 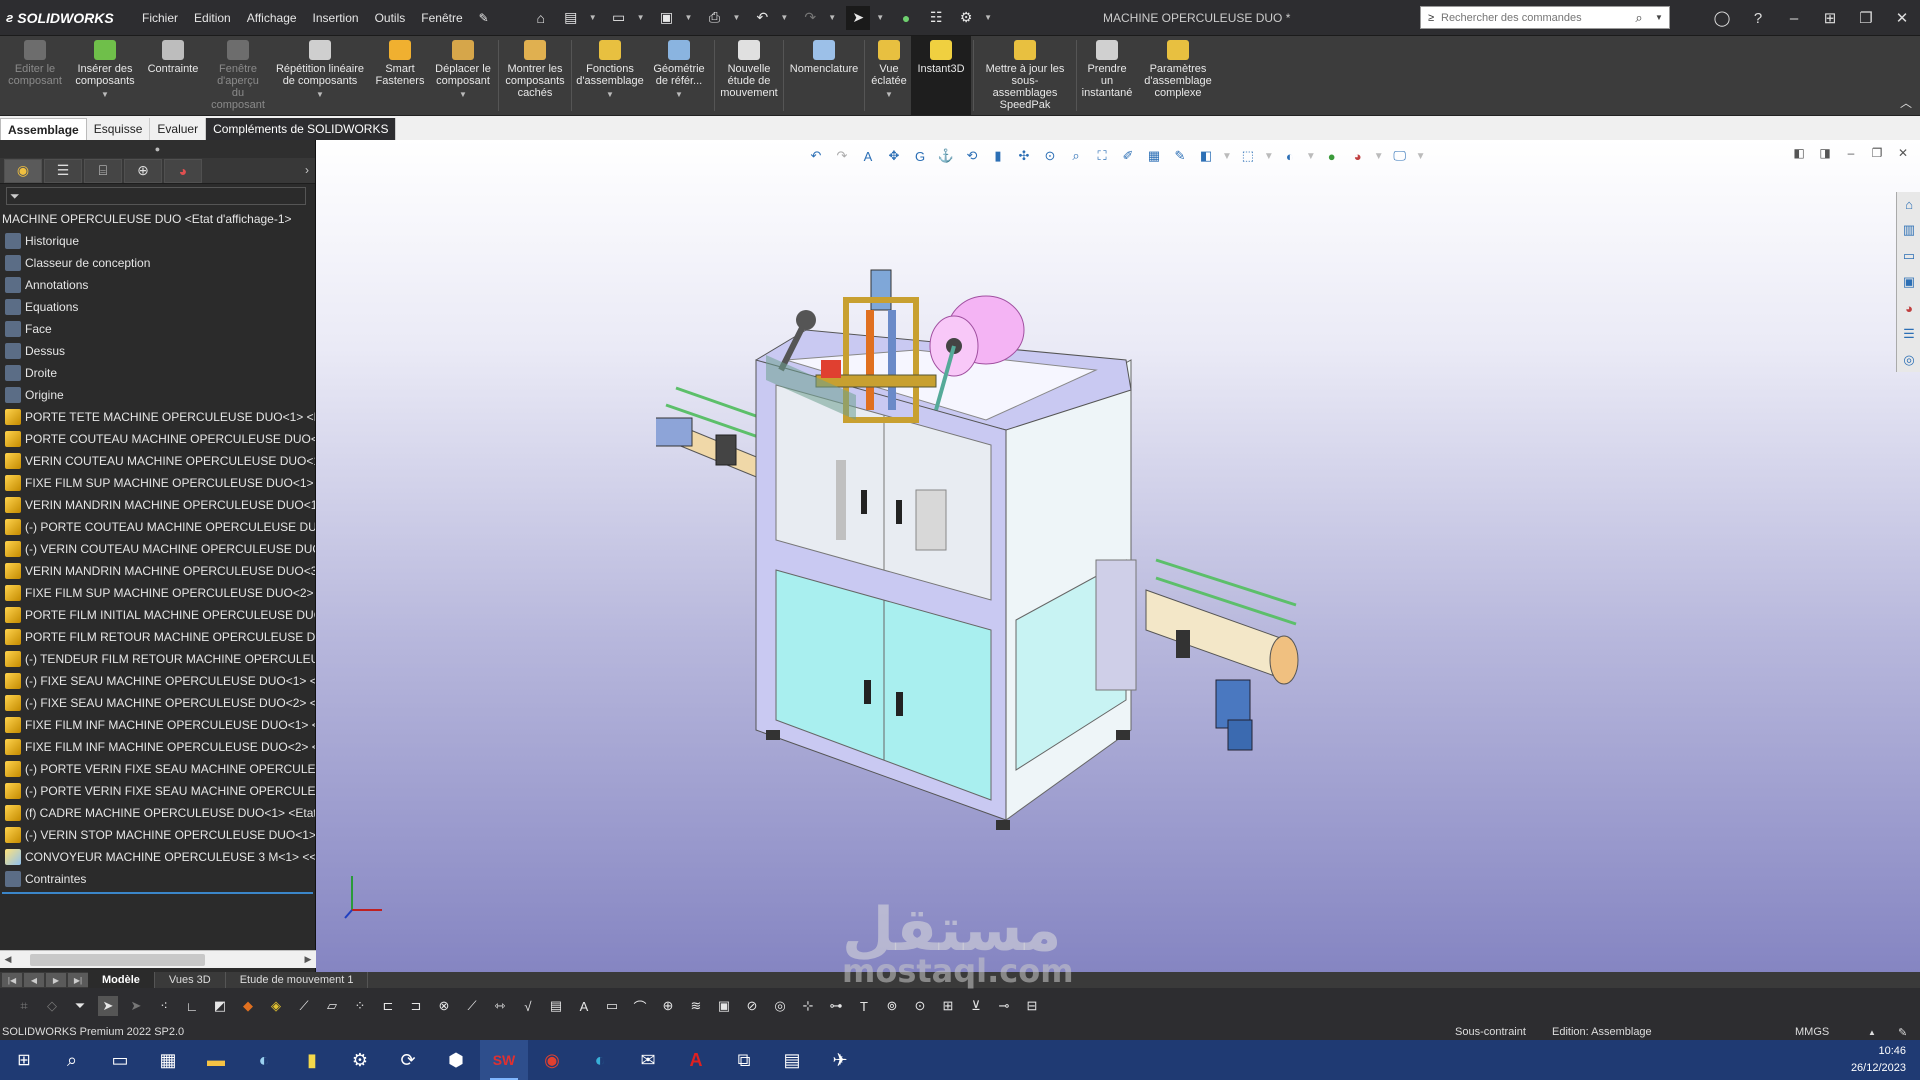 What do you see at coordinates (388, 1006) in the screenshot?
I see `filter-sketch-segments-icon: ⊏` at bounding box center [388, 1006].